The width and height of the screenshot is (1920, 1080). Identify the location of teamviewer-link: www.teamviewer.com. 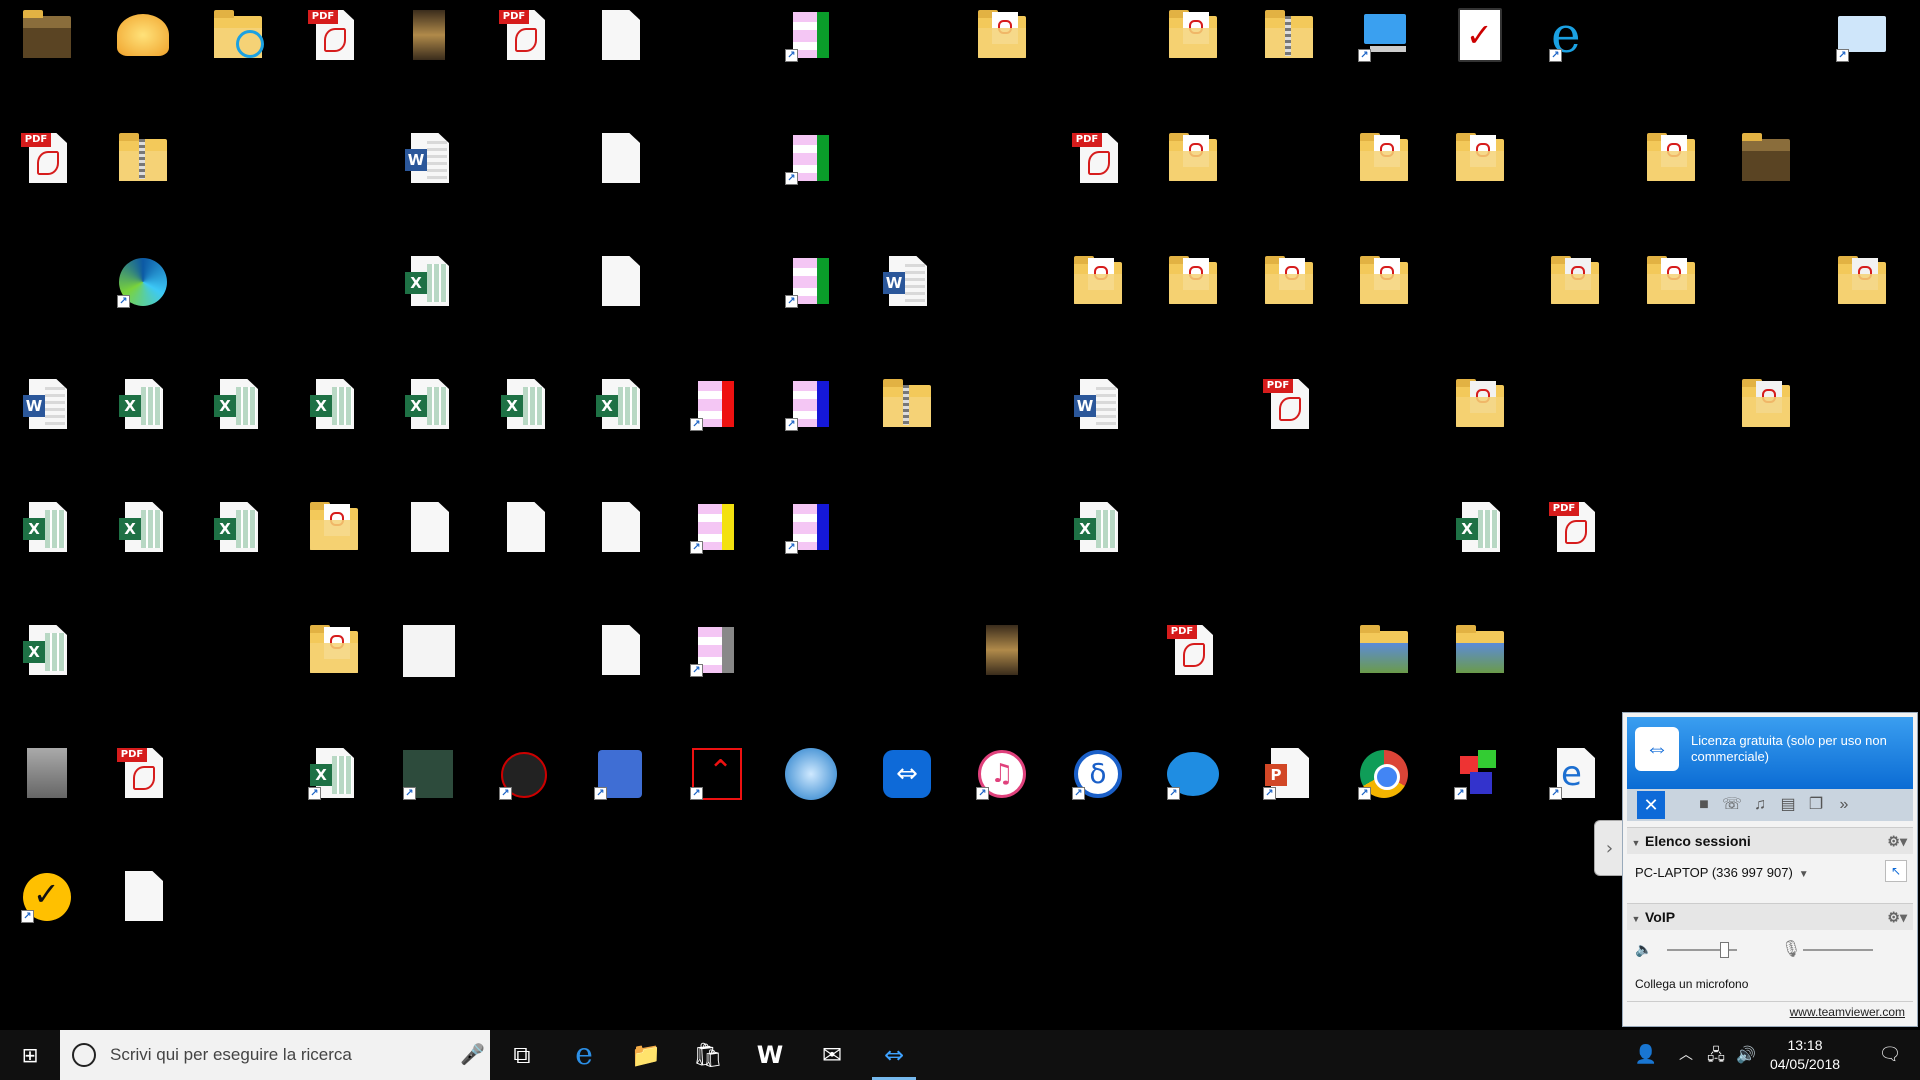
(1847, 1012).